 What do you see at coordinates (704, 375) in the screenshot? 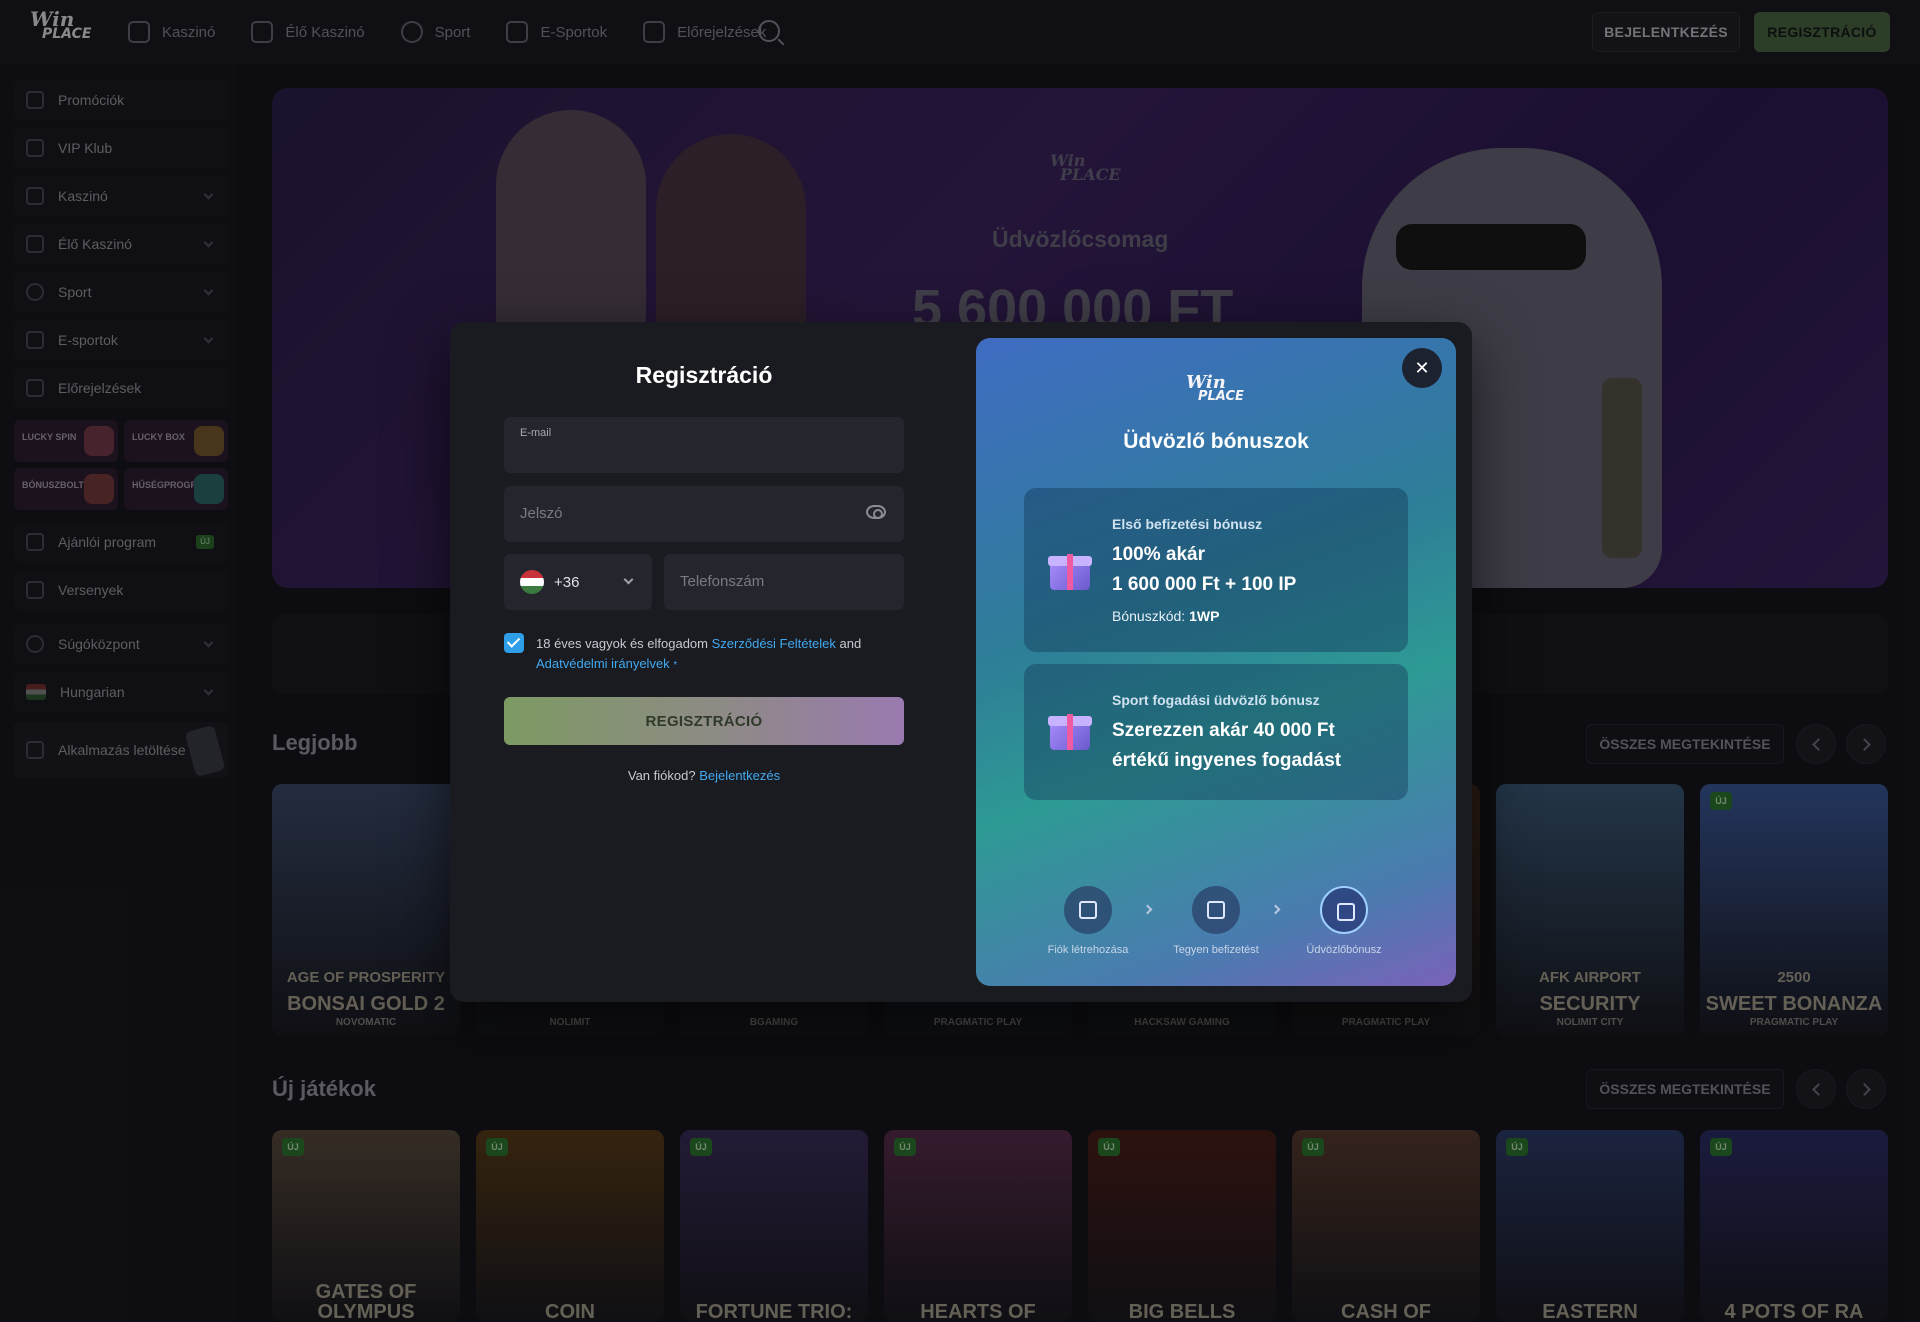
I see `modal-title: Regisztráció` at bounding box center [704, 375].